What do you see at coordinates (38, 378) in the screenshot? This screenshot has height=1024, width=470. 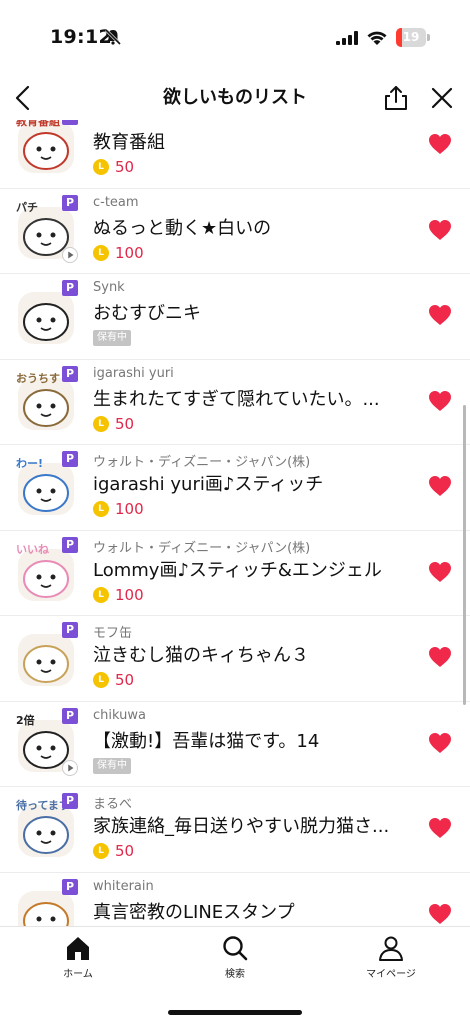 I see `sticker-thumbnail-label: おうちす` at bounding box center [38, 378].